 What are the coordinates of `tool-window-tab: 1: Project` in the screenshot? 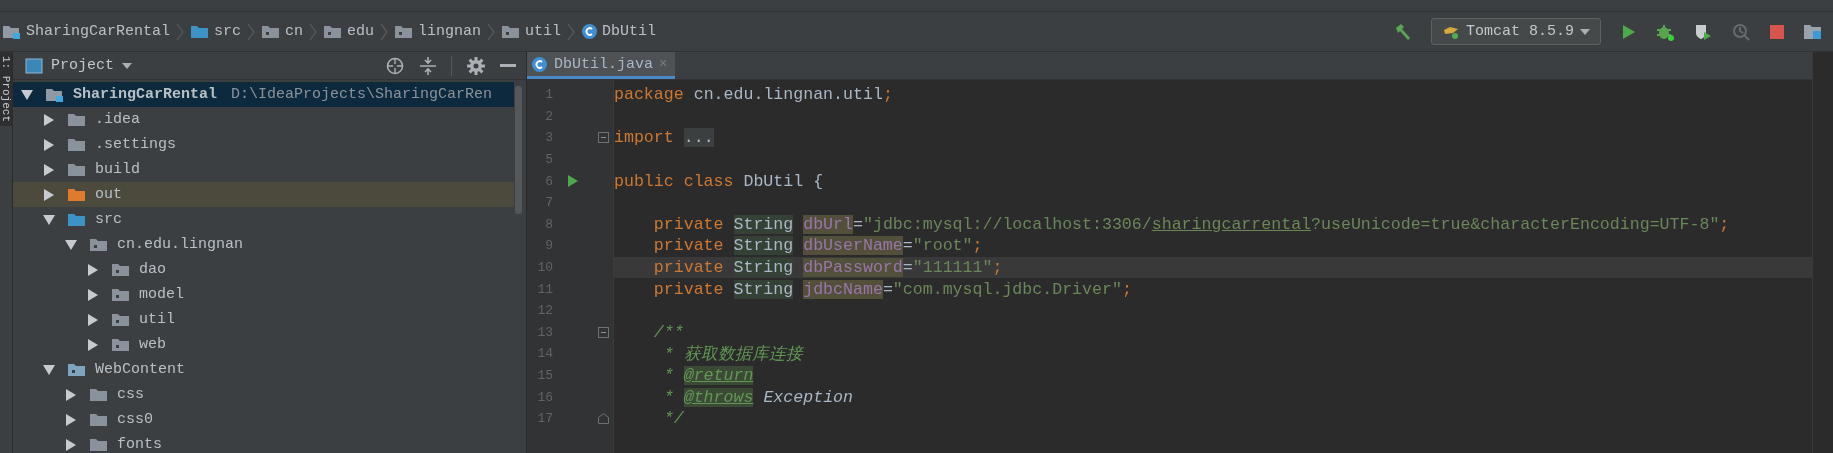 It's located at (6, 89).